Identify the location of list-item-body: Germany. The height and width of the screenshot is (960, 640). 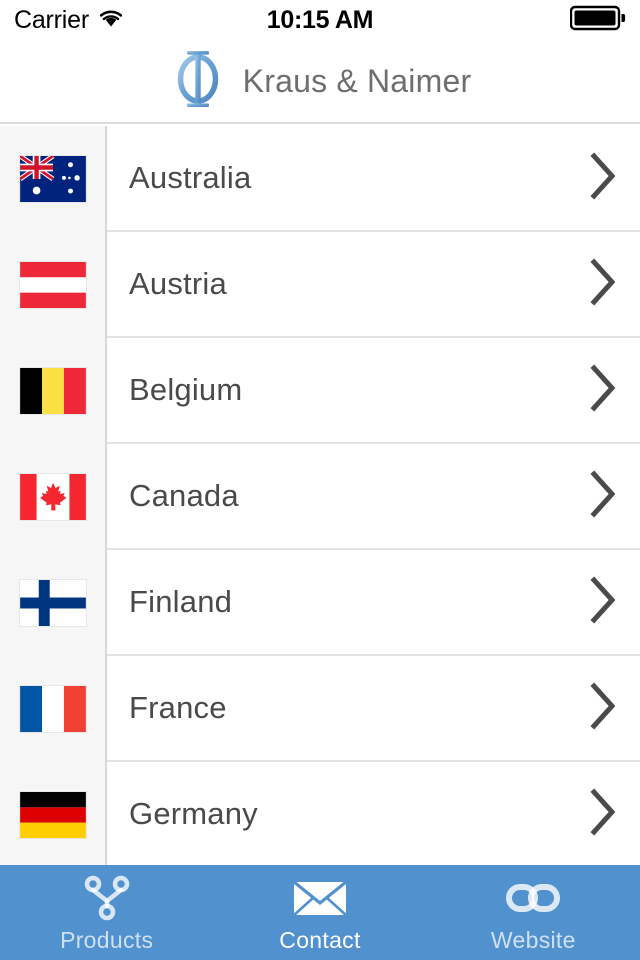
(373, 813).